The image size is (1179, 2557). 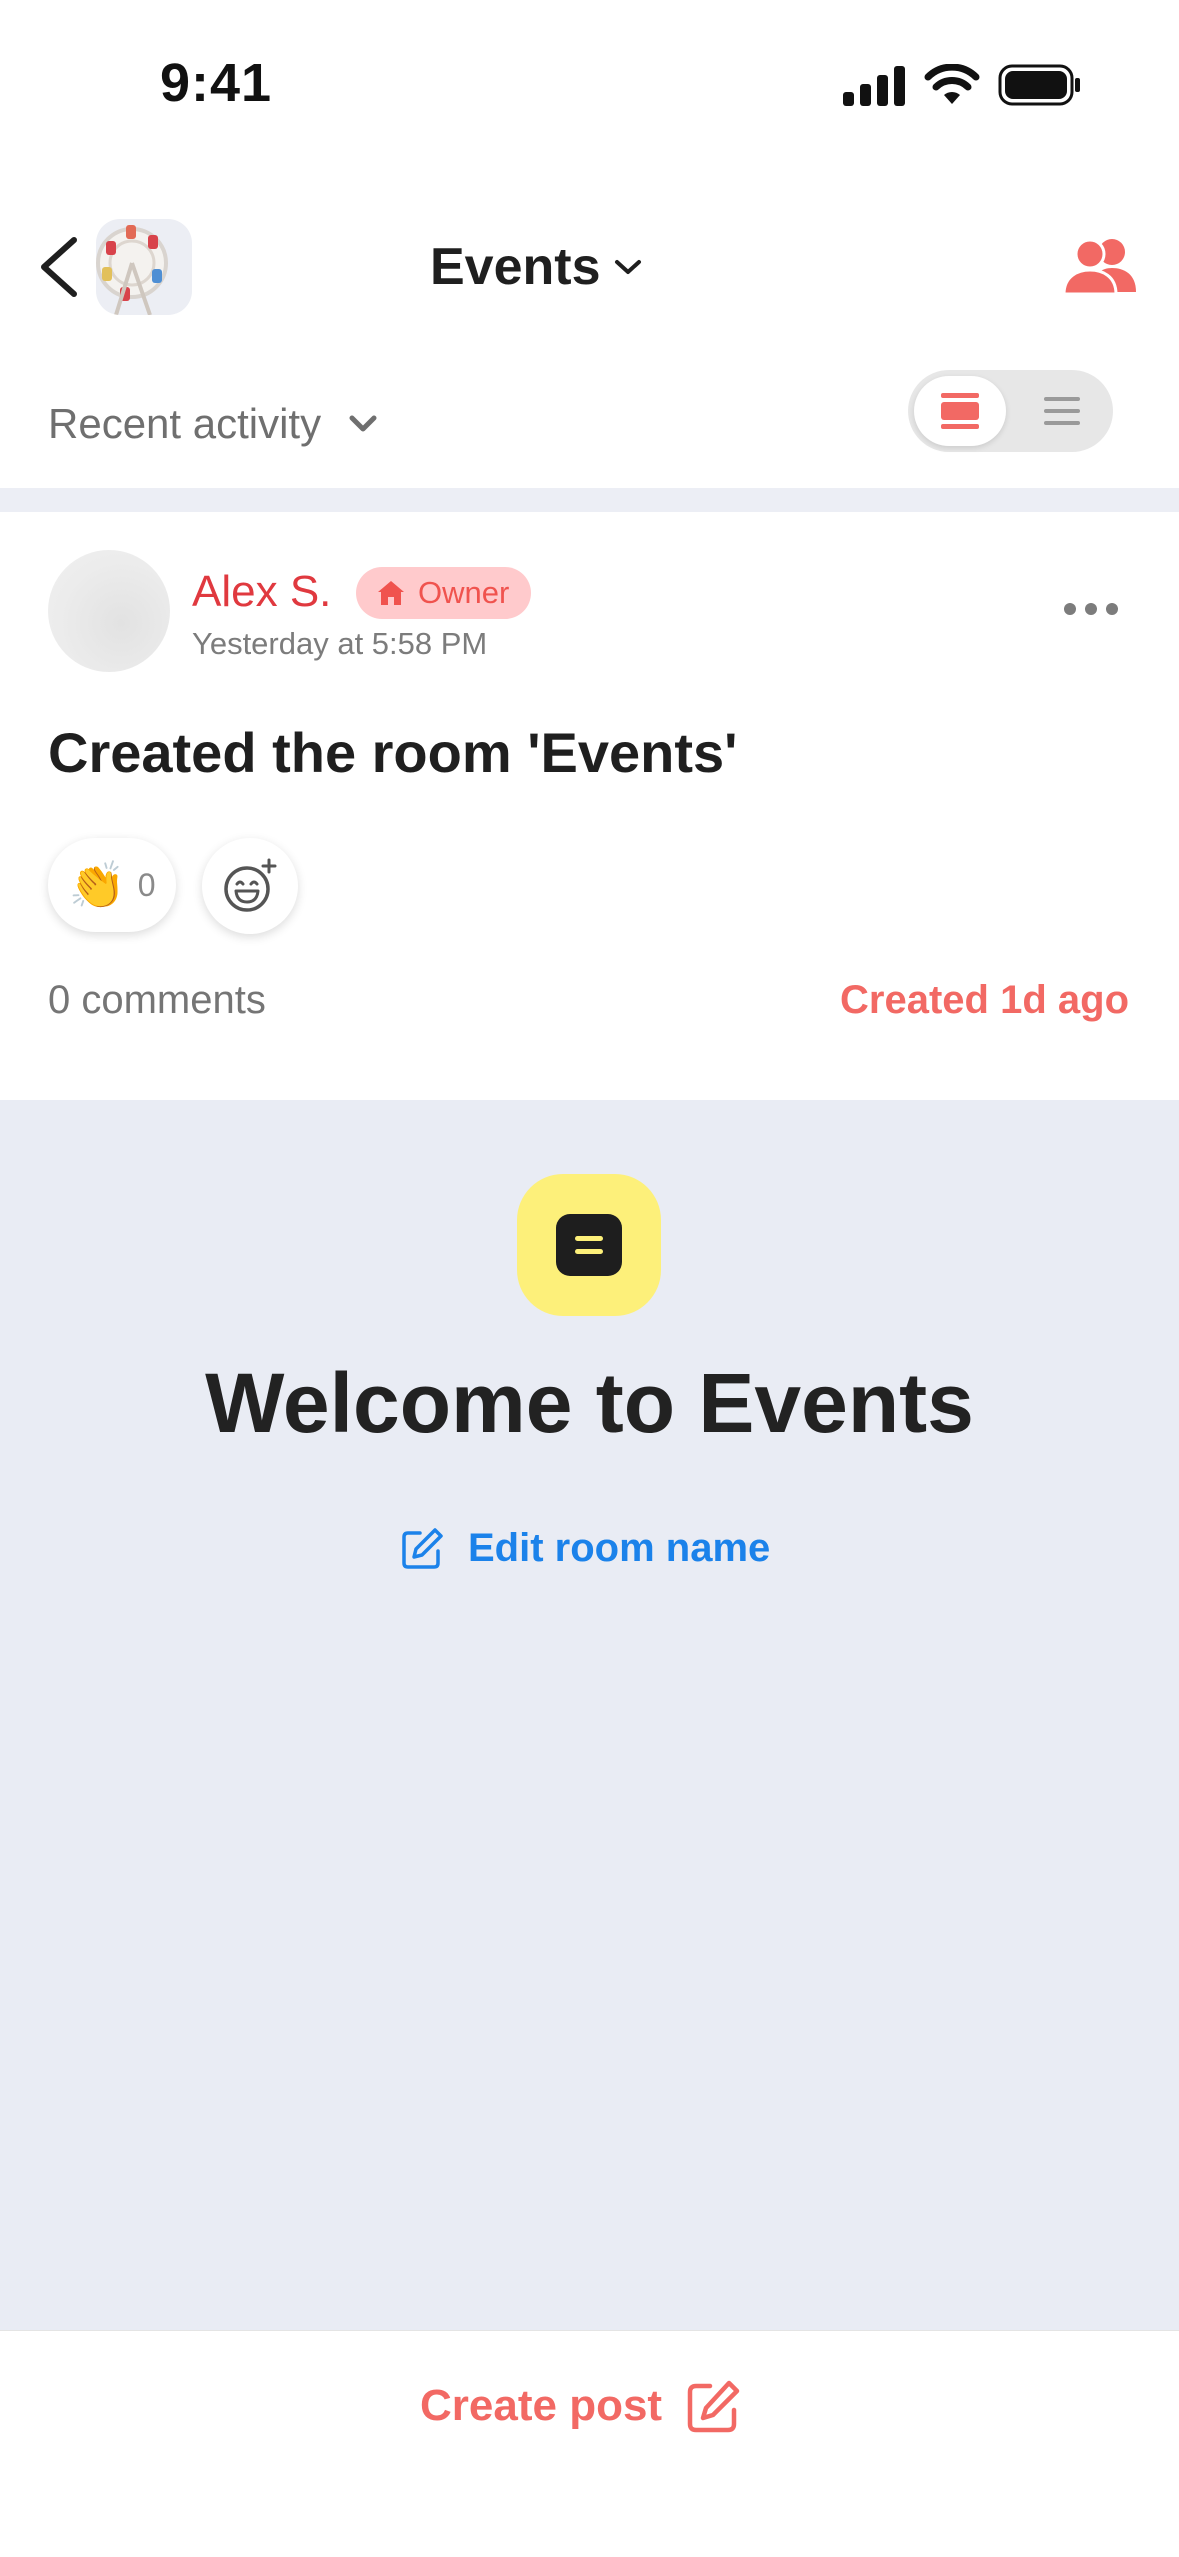 I want to click on edit-room-name-label: Edit room name, so click(x=619, y=1547).